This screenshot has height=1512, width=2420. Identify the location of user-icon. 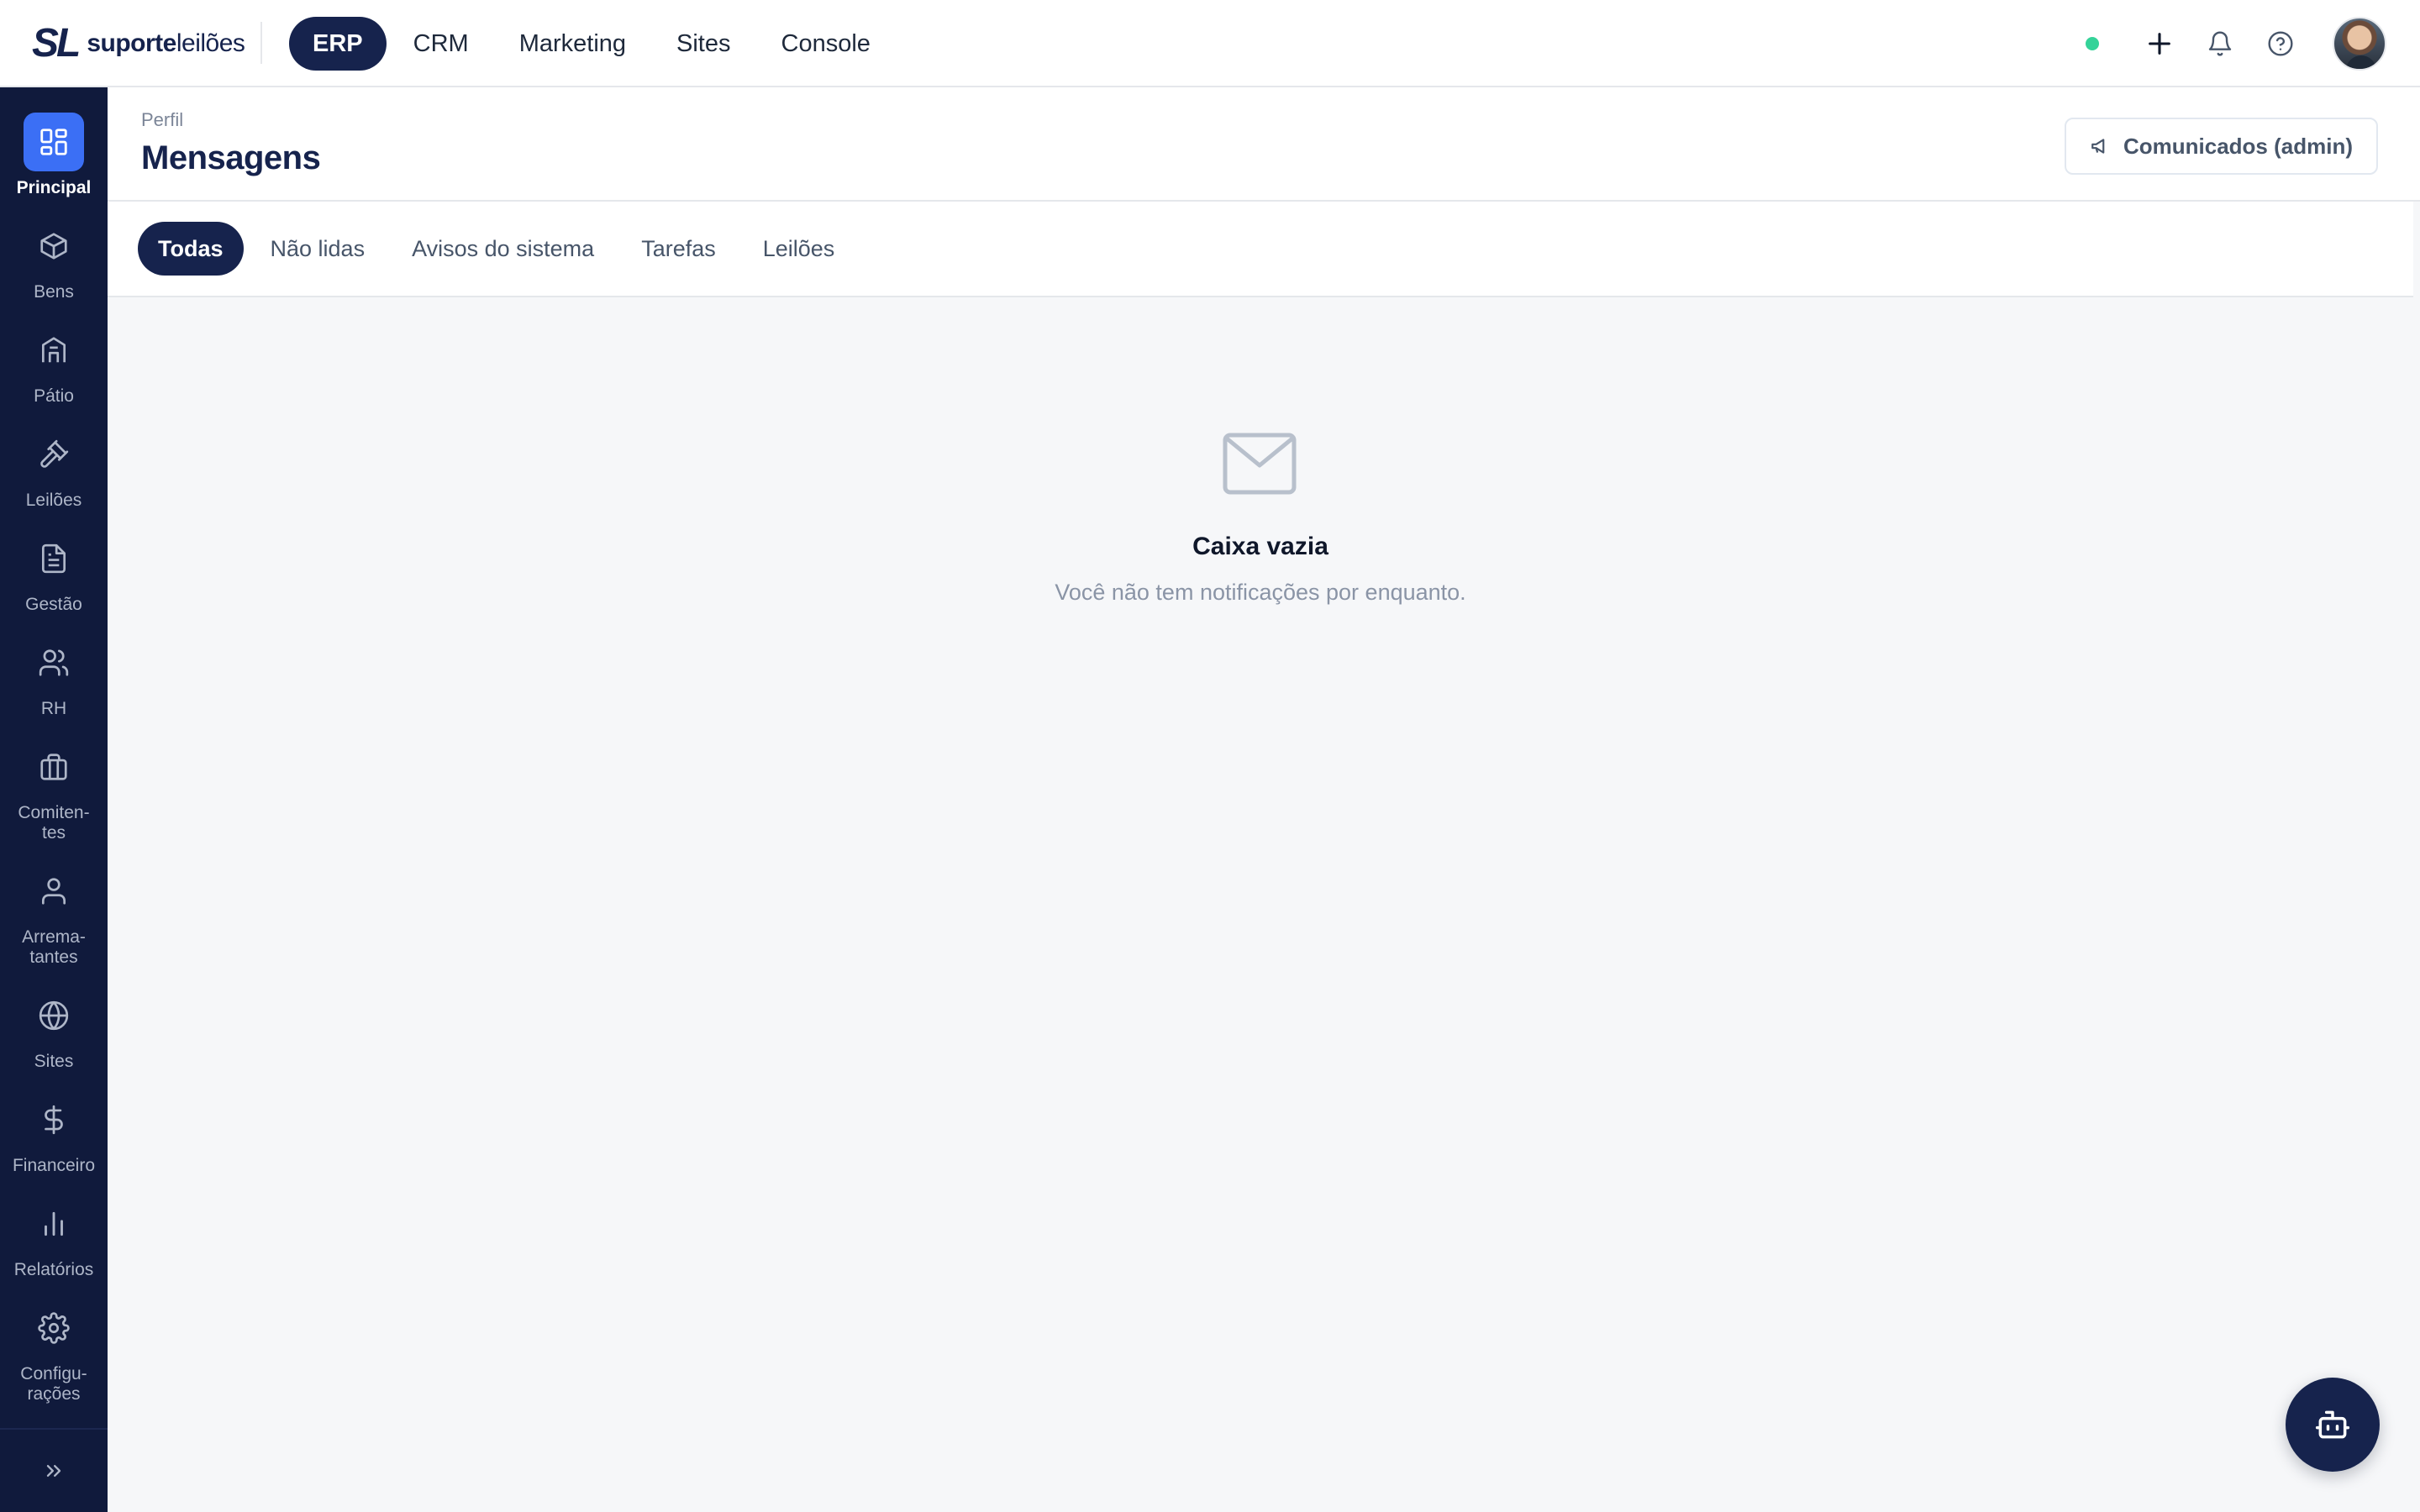
(54, 891).